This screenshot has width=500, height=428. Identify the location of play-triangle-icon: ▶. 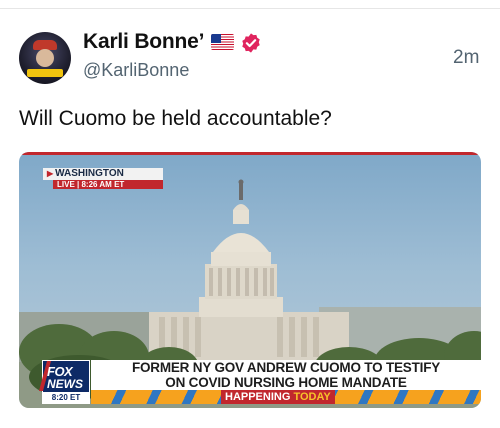
(50, 173).